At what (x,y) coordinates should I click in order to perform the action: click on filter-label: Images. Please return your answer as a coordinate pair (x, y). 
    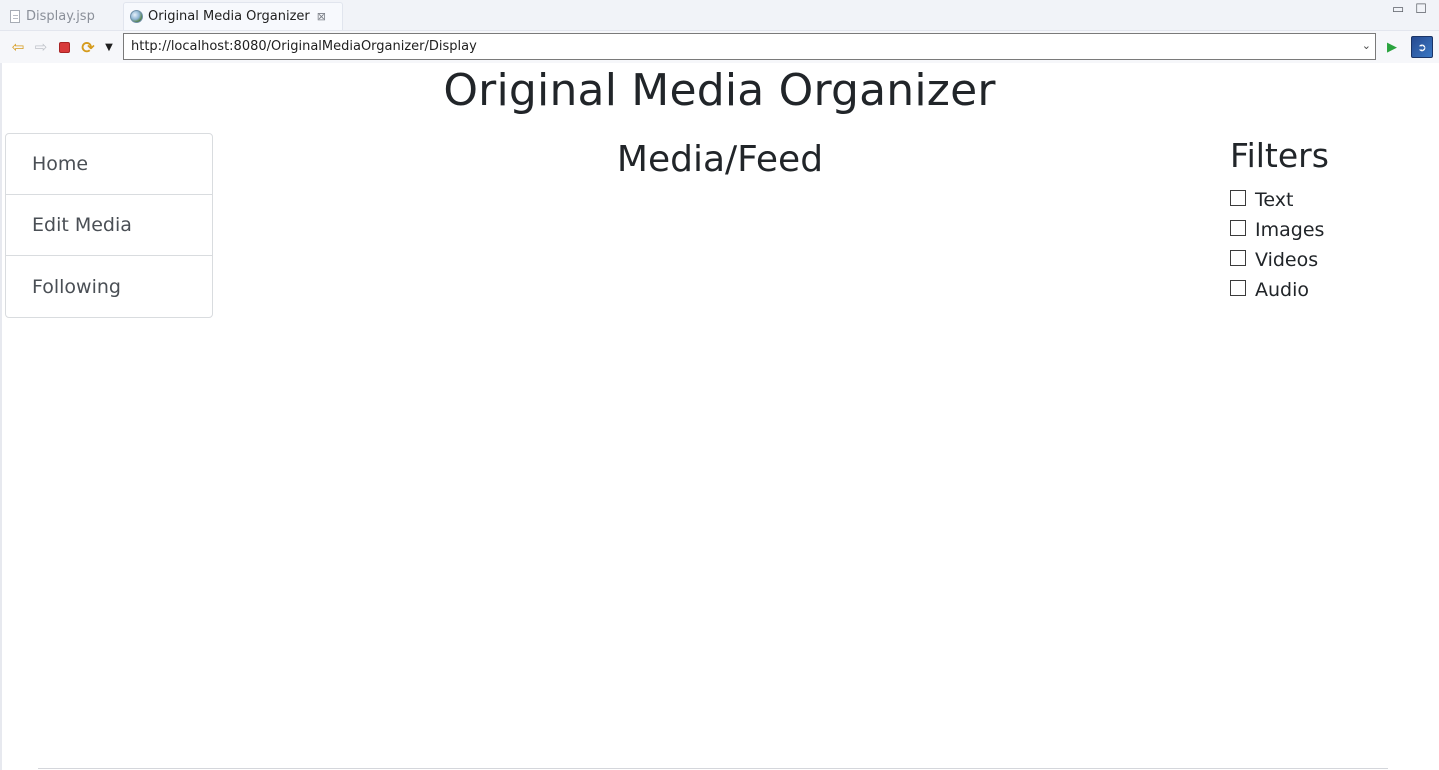
    Looking at the image, I should click on (1290, 230).